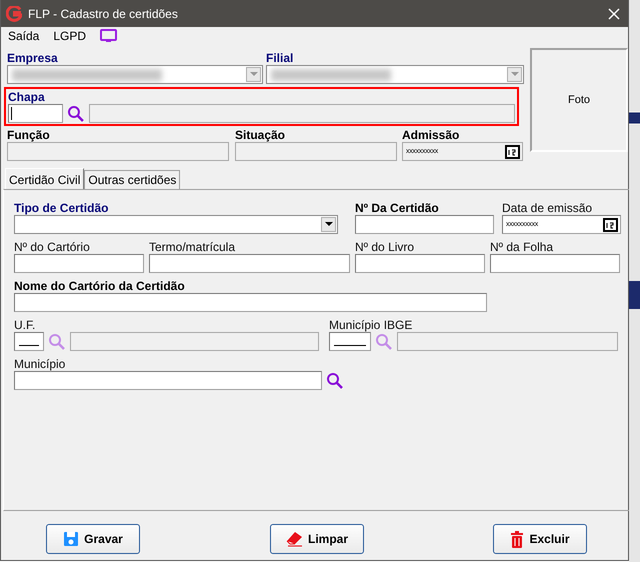 The height and width of the screenshot is (562, 640). What do you see at coordinates (40, 364) in the screenshot?
I see `field-label: Município` at bounding box center [40, 364].